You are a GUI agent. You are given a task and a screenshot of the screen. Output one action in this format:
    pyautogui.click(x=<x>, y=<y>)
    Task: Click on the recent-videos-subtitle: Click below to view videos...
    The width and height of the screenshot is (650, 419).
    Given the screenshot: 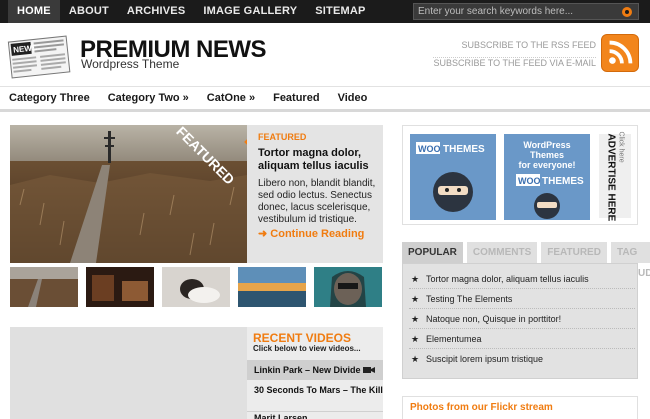 What is the action you would take?
    pyautogui.click(x=307, y=348)
    